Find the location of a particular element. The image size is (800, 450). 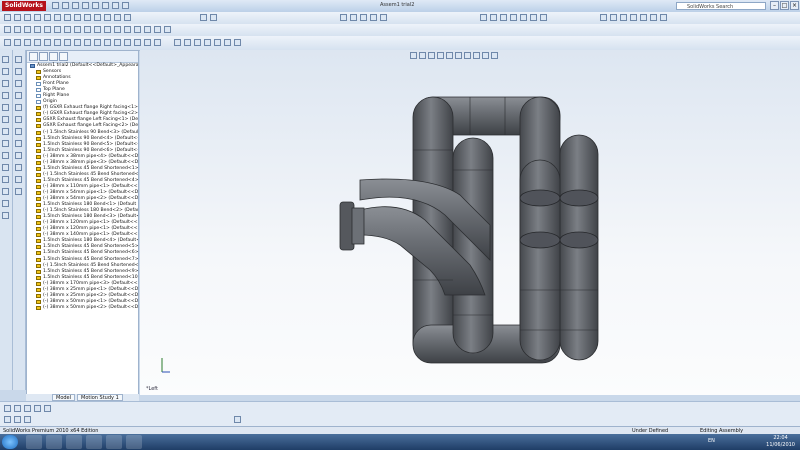

solidworks-taskbar-icon is located at coordinates (54, 442).